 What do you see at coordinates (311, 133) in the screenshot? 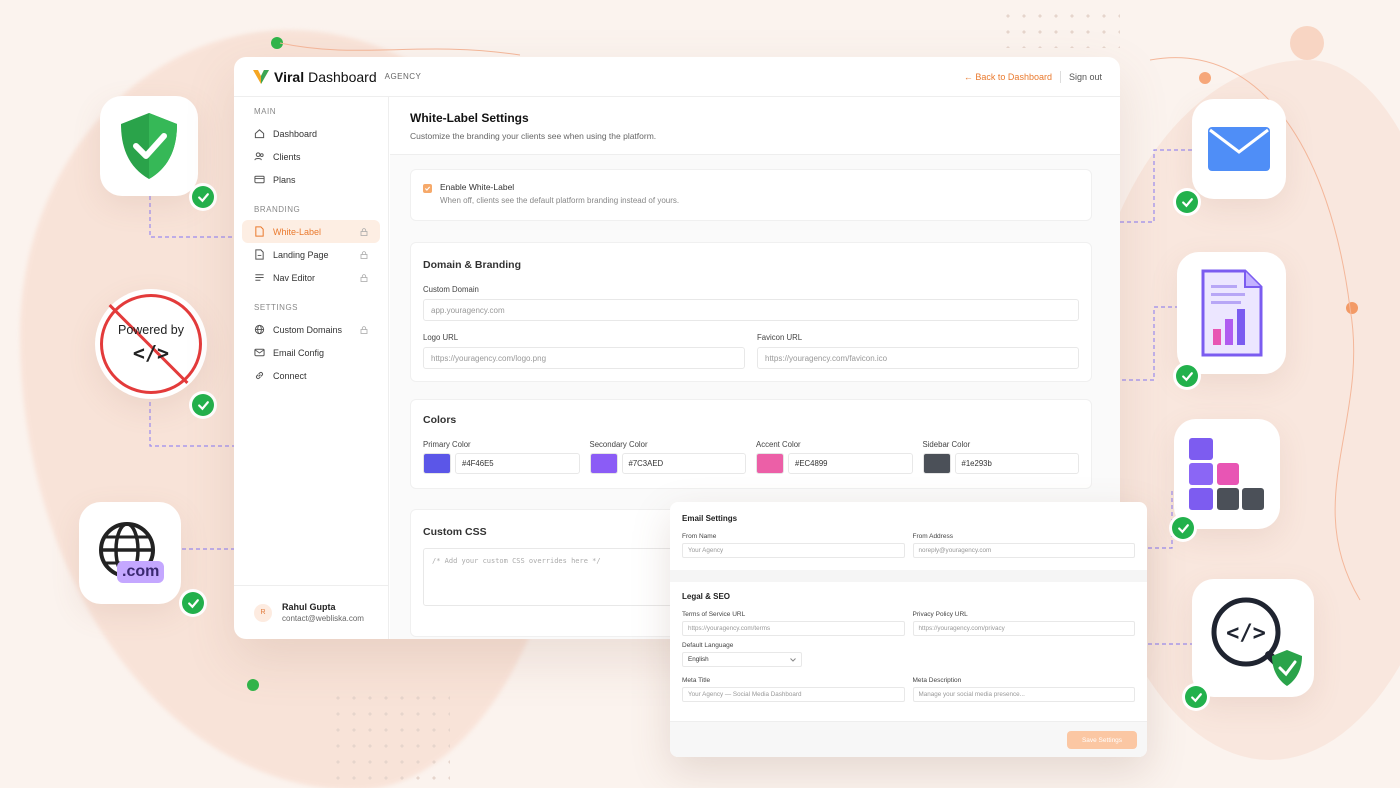
I see `sidebar-item-dashboard: Dashboard` at bounding box center [311, 133].